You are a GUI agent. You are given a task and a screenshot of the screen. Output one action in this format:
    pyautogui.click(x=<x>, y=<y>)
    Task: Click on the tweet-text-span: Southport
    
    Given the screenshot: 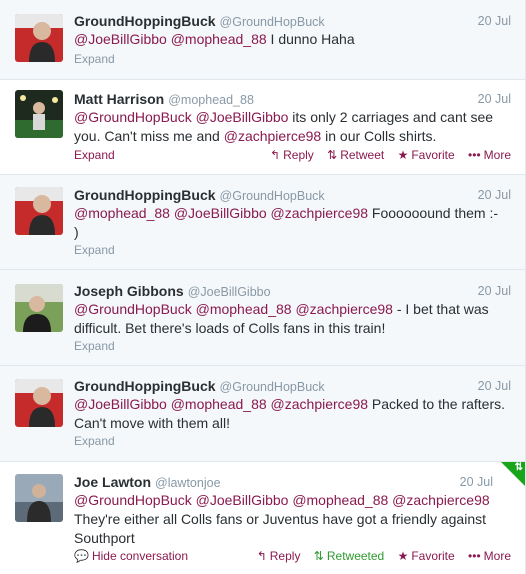 What is the action you would take?
    pyautogui.click(x=104, y=538)
    